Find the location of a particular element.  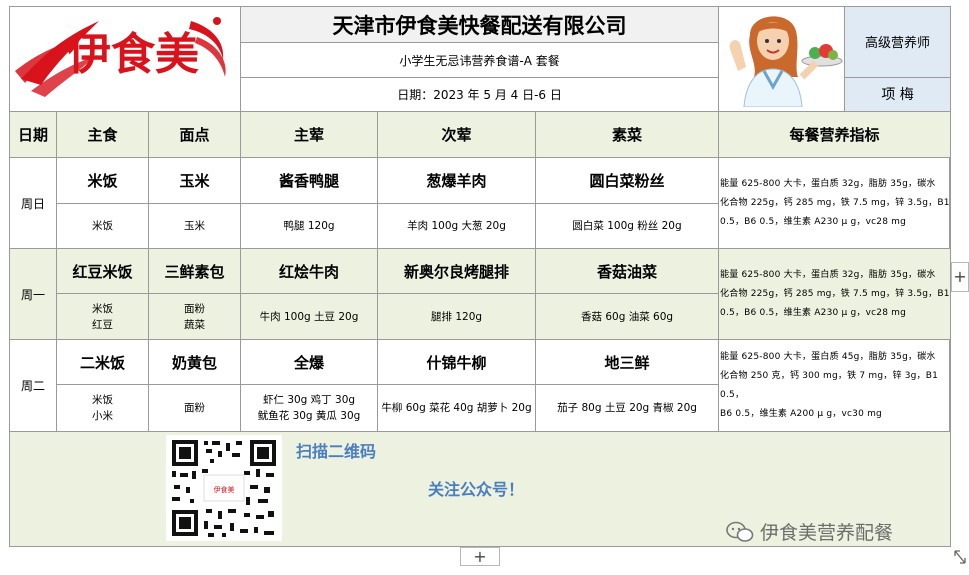

header-pastry: 面点 is located at coordinates (194, 134).